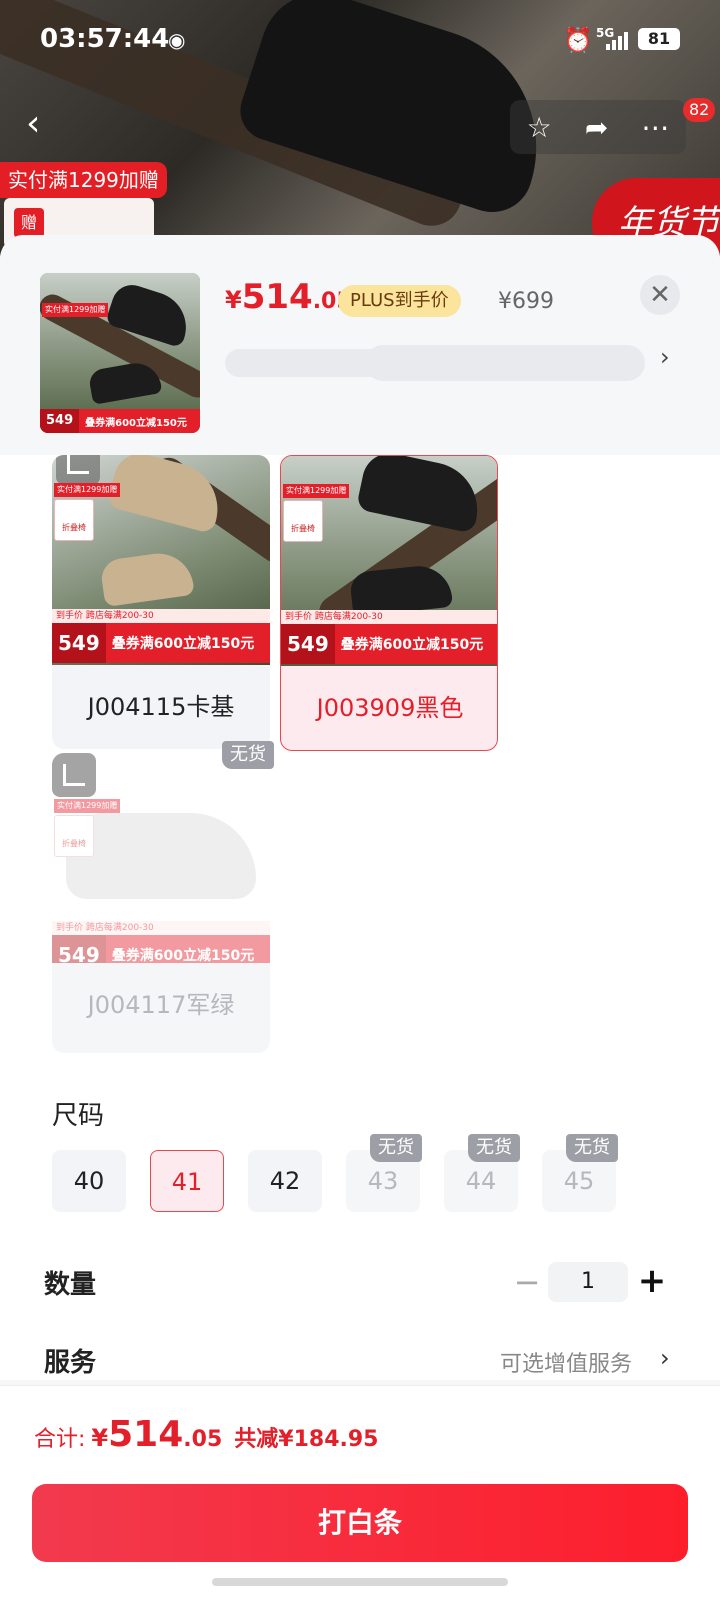  What do you see at coordinates (390, 708) in the screenshot?
I see `color-option-label: J003909黑色` at bounding box center [390, 708].